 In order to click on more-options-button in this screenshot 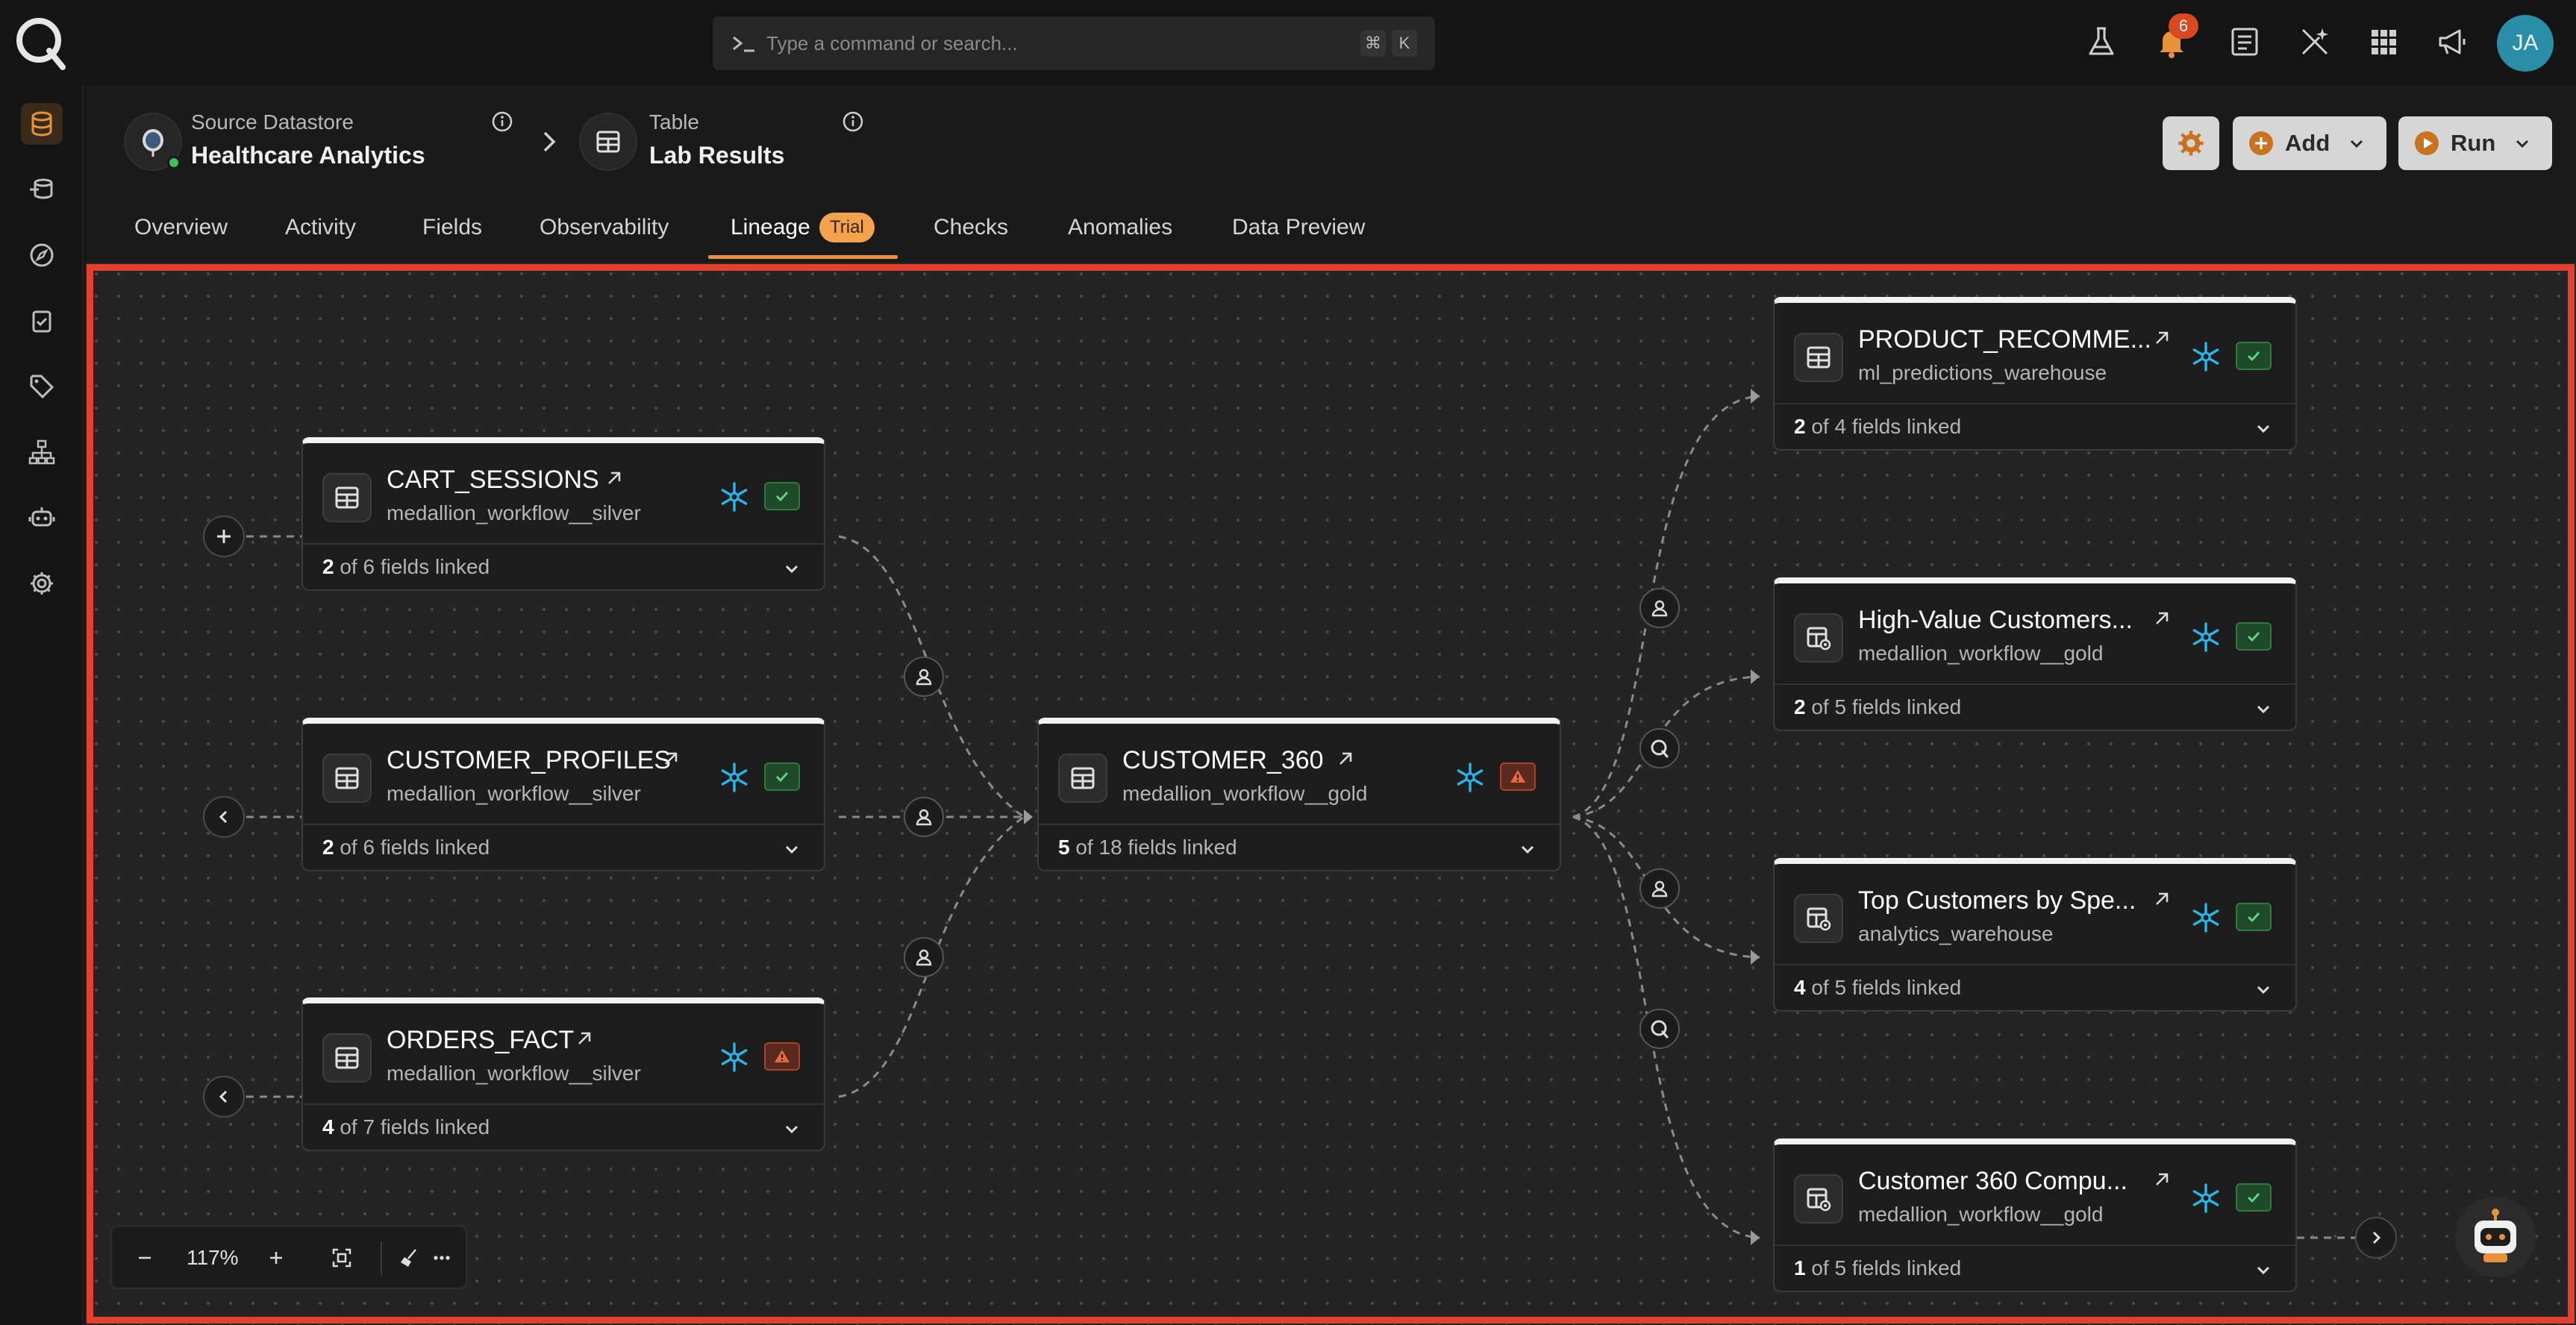, I will do `click(441, 1257)`.